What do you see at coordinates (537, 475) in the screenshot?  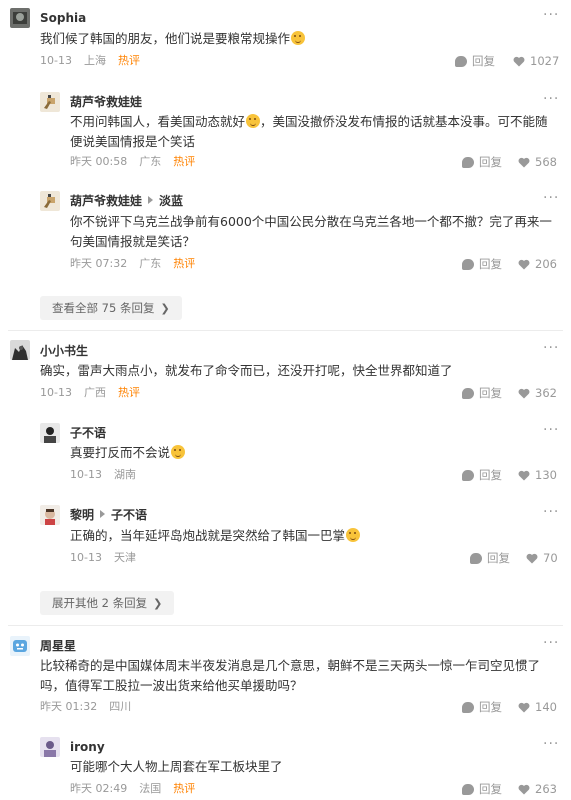 I see `like-button: 130` at bounding box center [537, 475].